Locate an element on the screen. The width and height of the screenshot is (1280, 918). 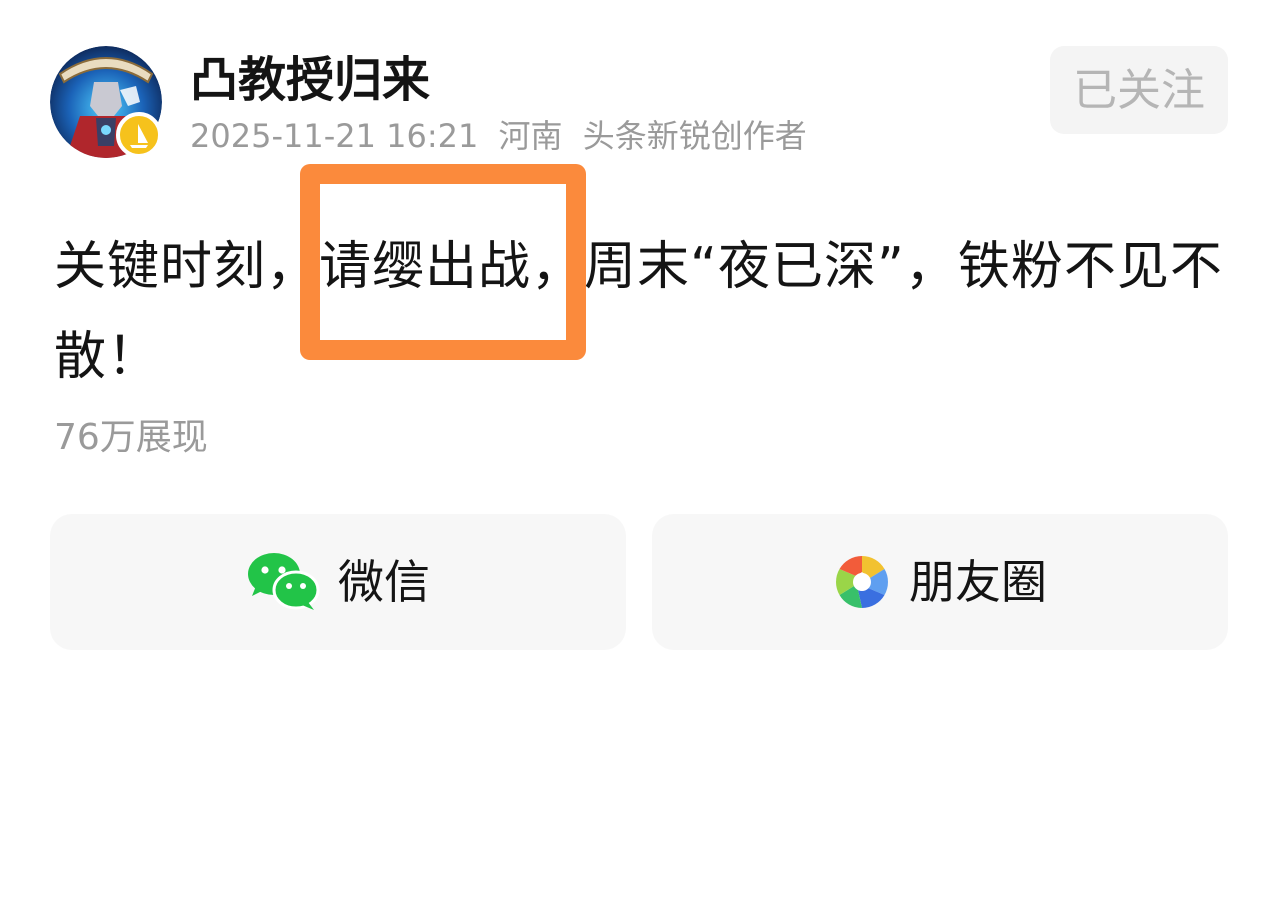
post-meta: 2025-11-21 16:21 河南 头条新锐创作者 is located at coordinates (503, 136).